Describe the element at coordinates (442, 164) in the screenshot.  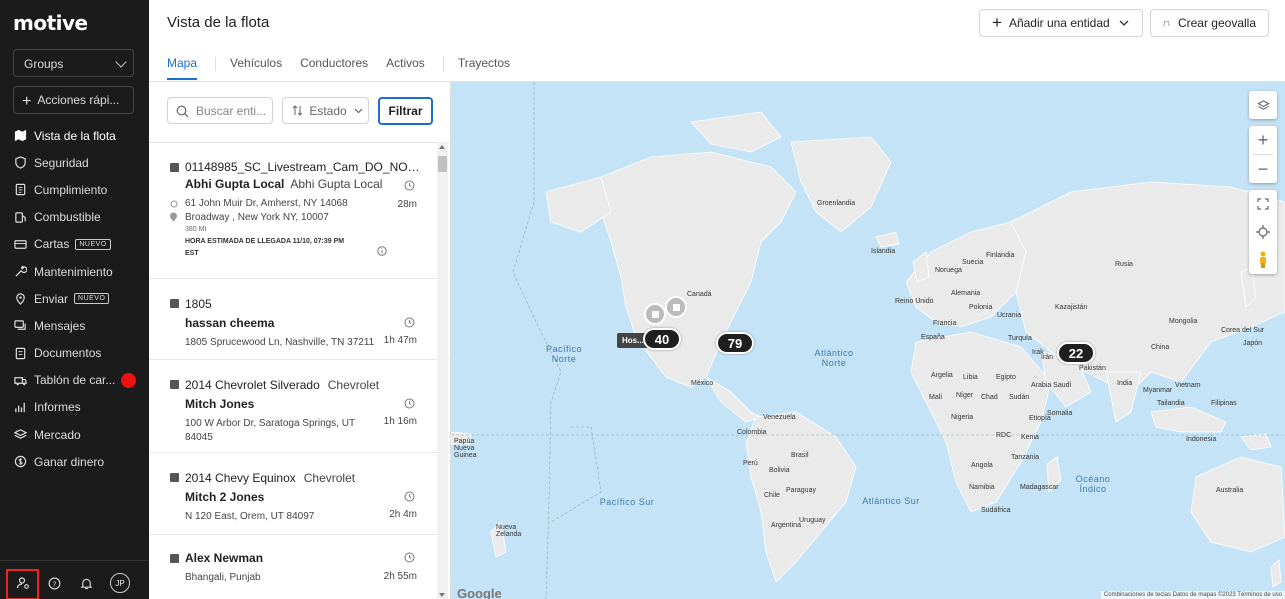
I see `scroll-thumb` at that location.